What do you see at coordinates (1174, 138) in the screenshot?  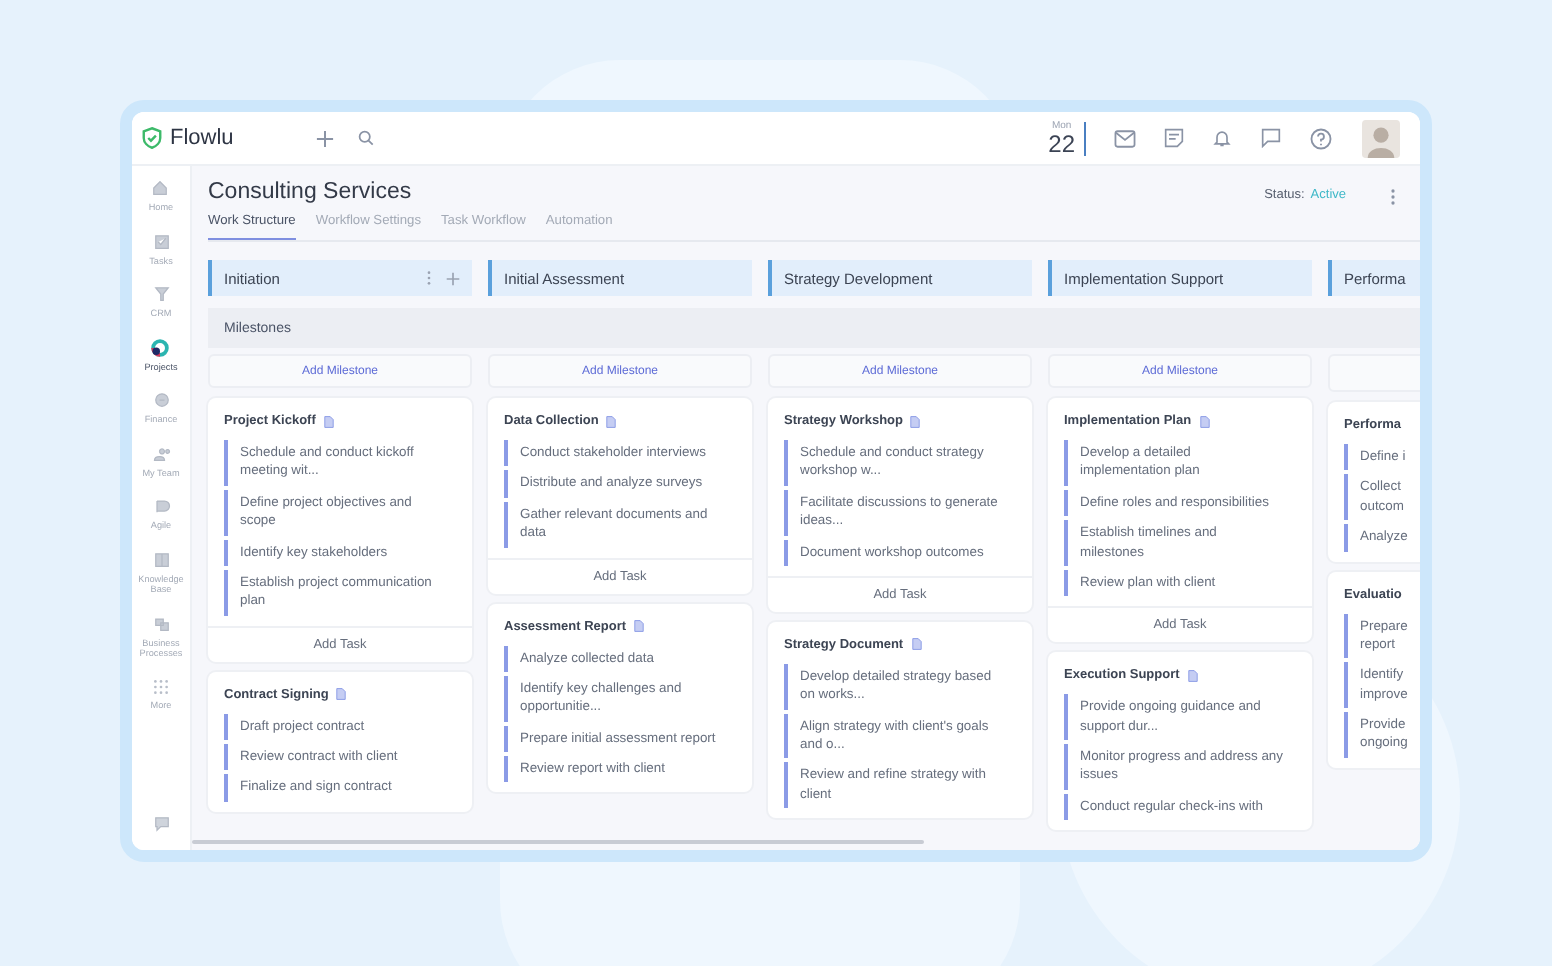 I see `note-icon` at bounding box center [1174, 138].